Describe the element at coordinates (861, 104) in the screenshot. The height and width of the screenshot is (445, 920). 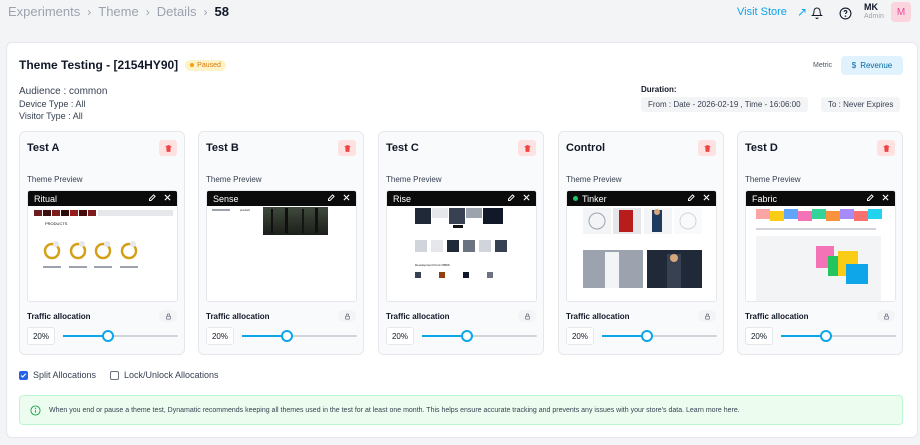
I see `duration-to: To : Never Expires` at that location.